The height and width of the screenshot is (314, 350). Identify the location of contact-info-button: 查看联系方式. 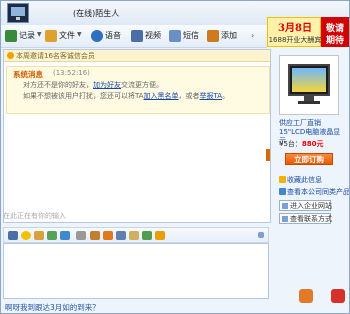
(305, 218).